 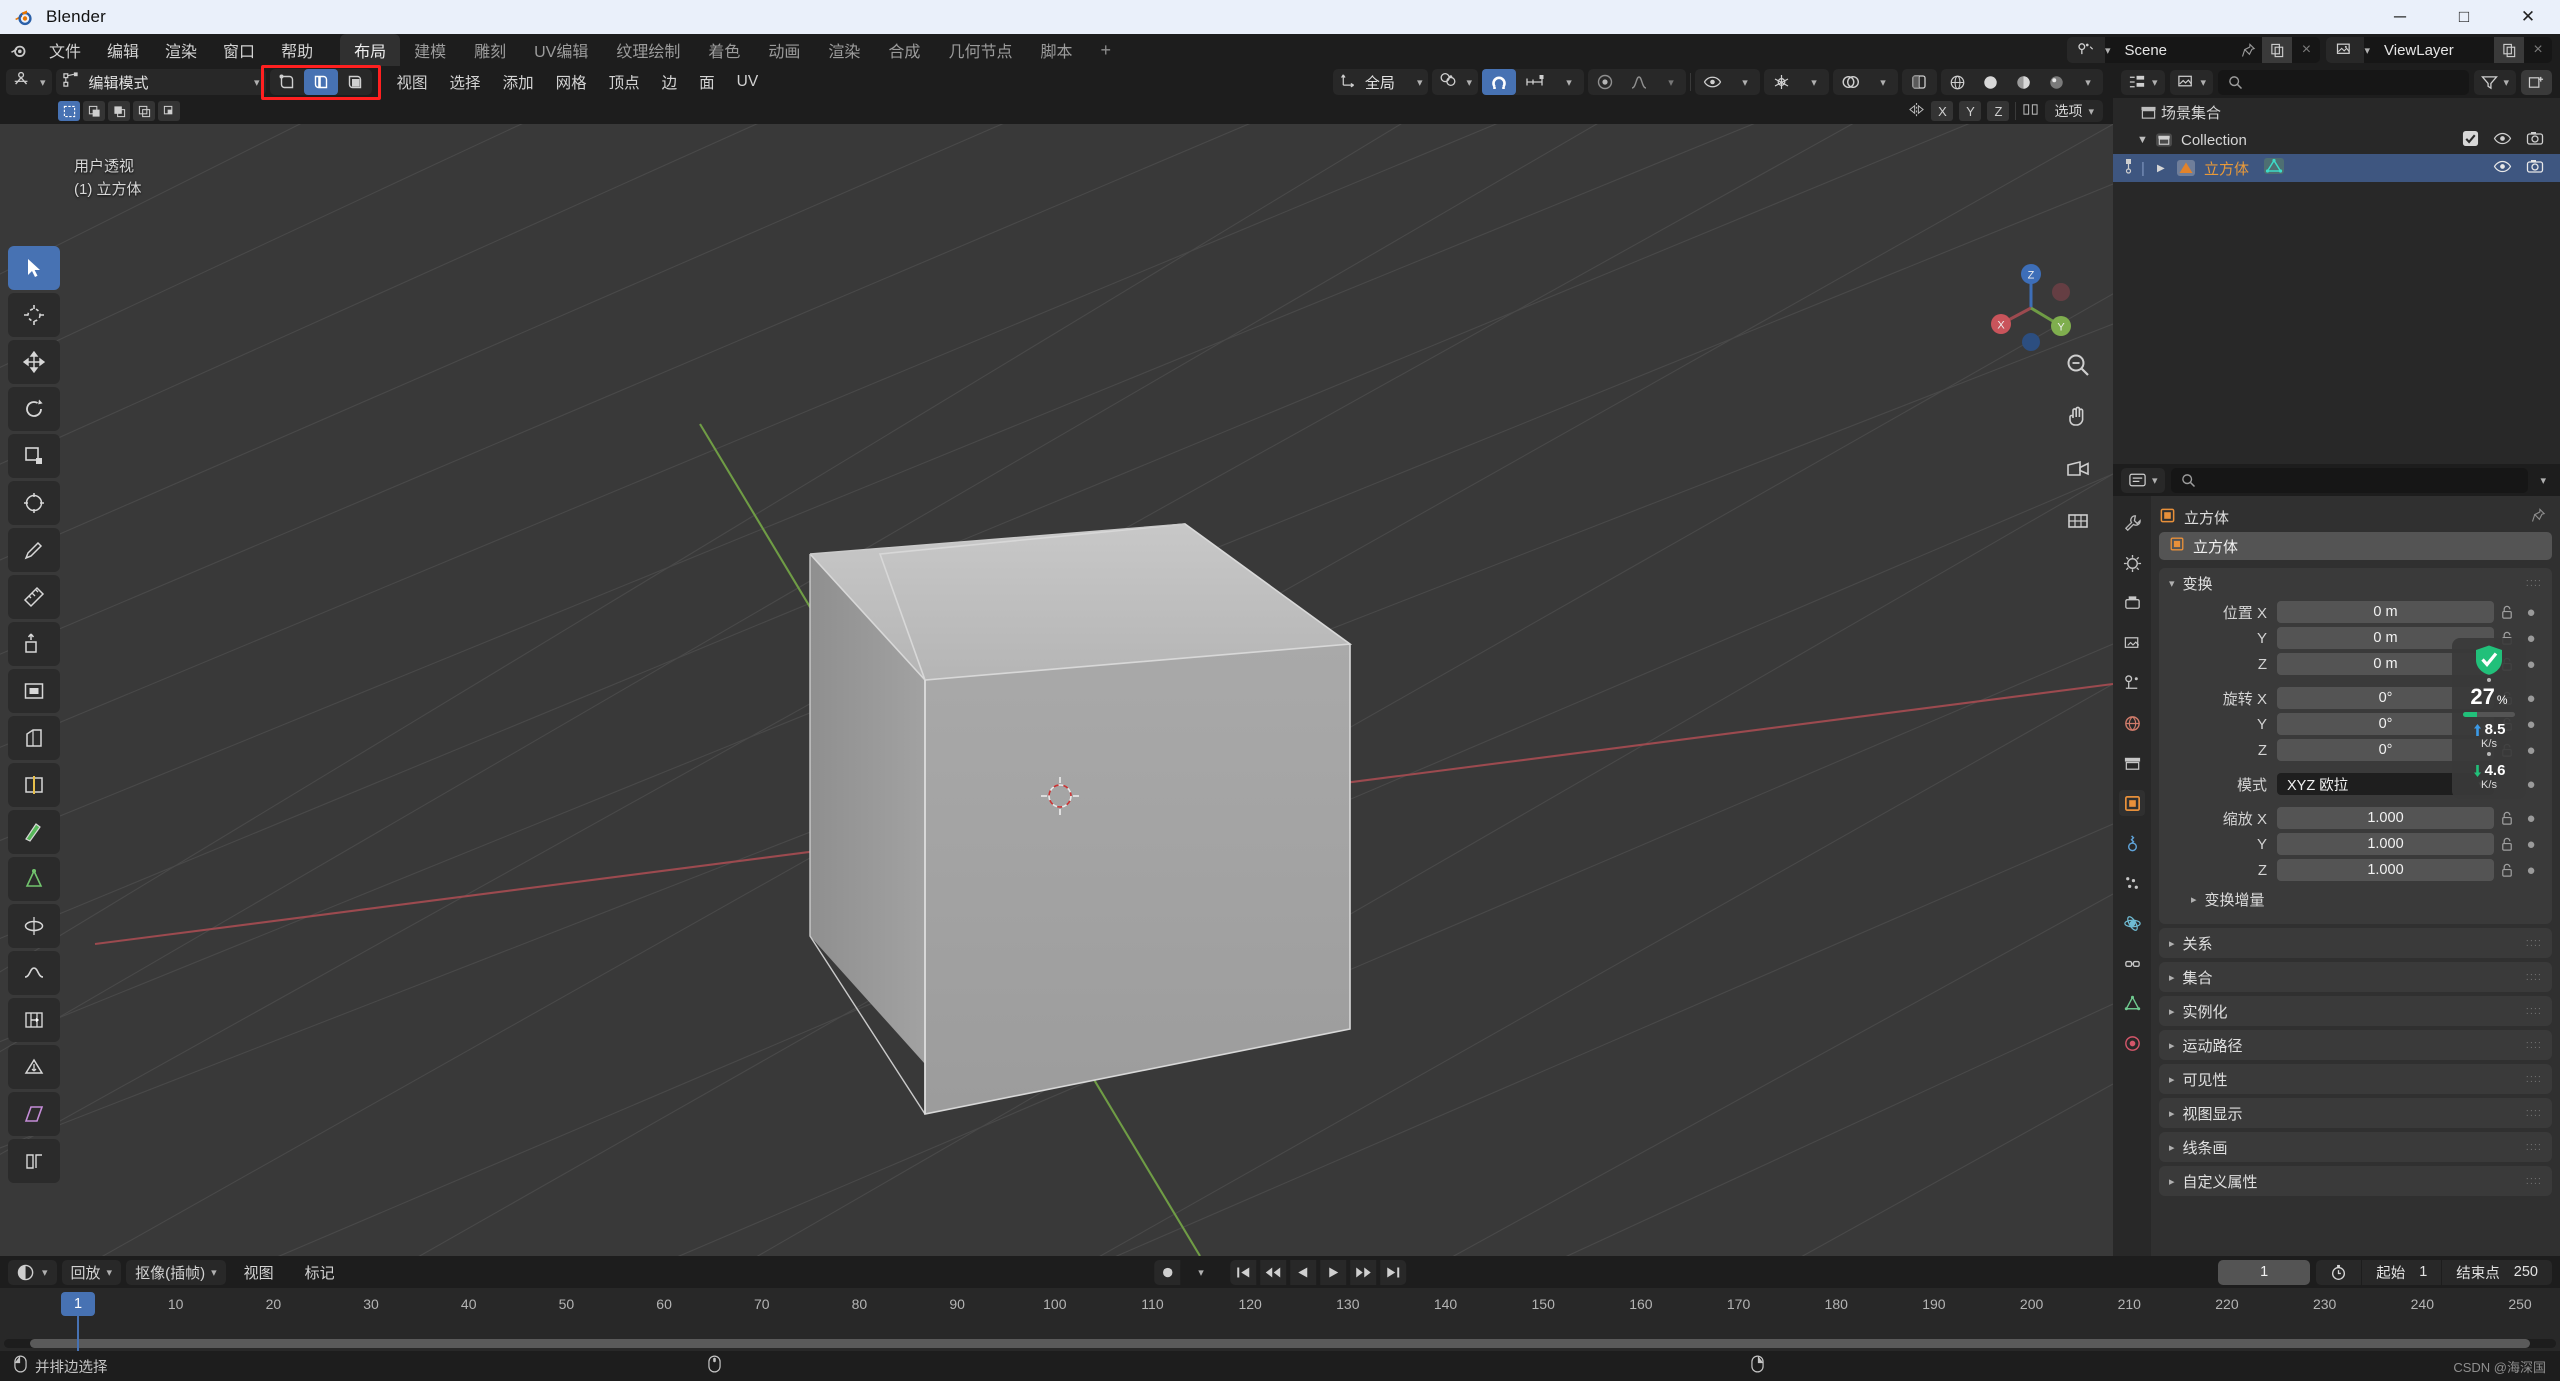 What do you see at coordinates (2534, 1147) in the screenshot?
I see `line-art-grip-icon: ::::` at bounding box center [2534, 1147].